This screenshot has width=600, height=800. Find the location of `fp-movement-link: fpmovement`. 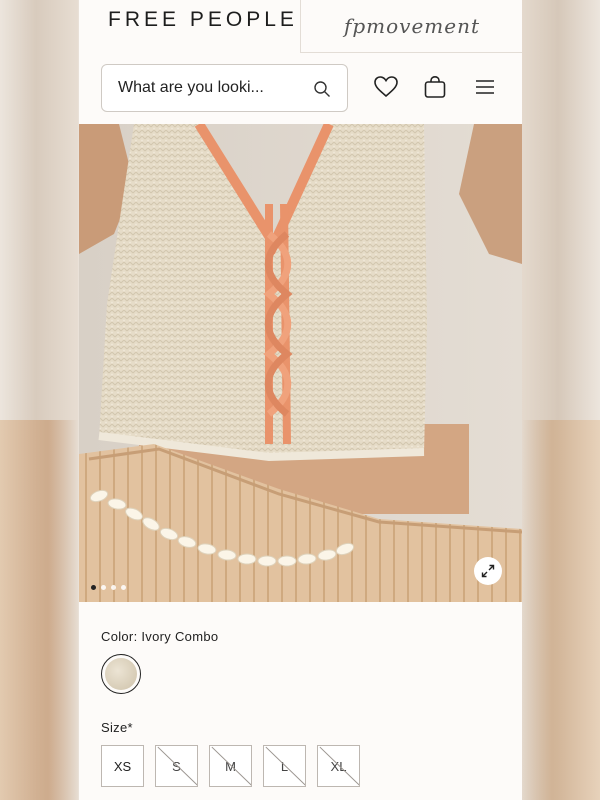

fp-movement-link: fpmovement is located at coordinates (411, 26).